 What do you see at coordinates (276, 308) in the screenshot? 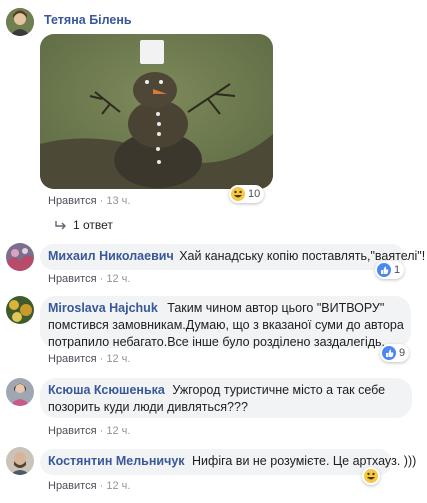
I see `comment-text-line: Таким чином автор цього "ВИТВОРУ"` at bounding box center [276, 308].